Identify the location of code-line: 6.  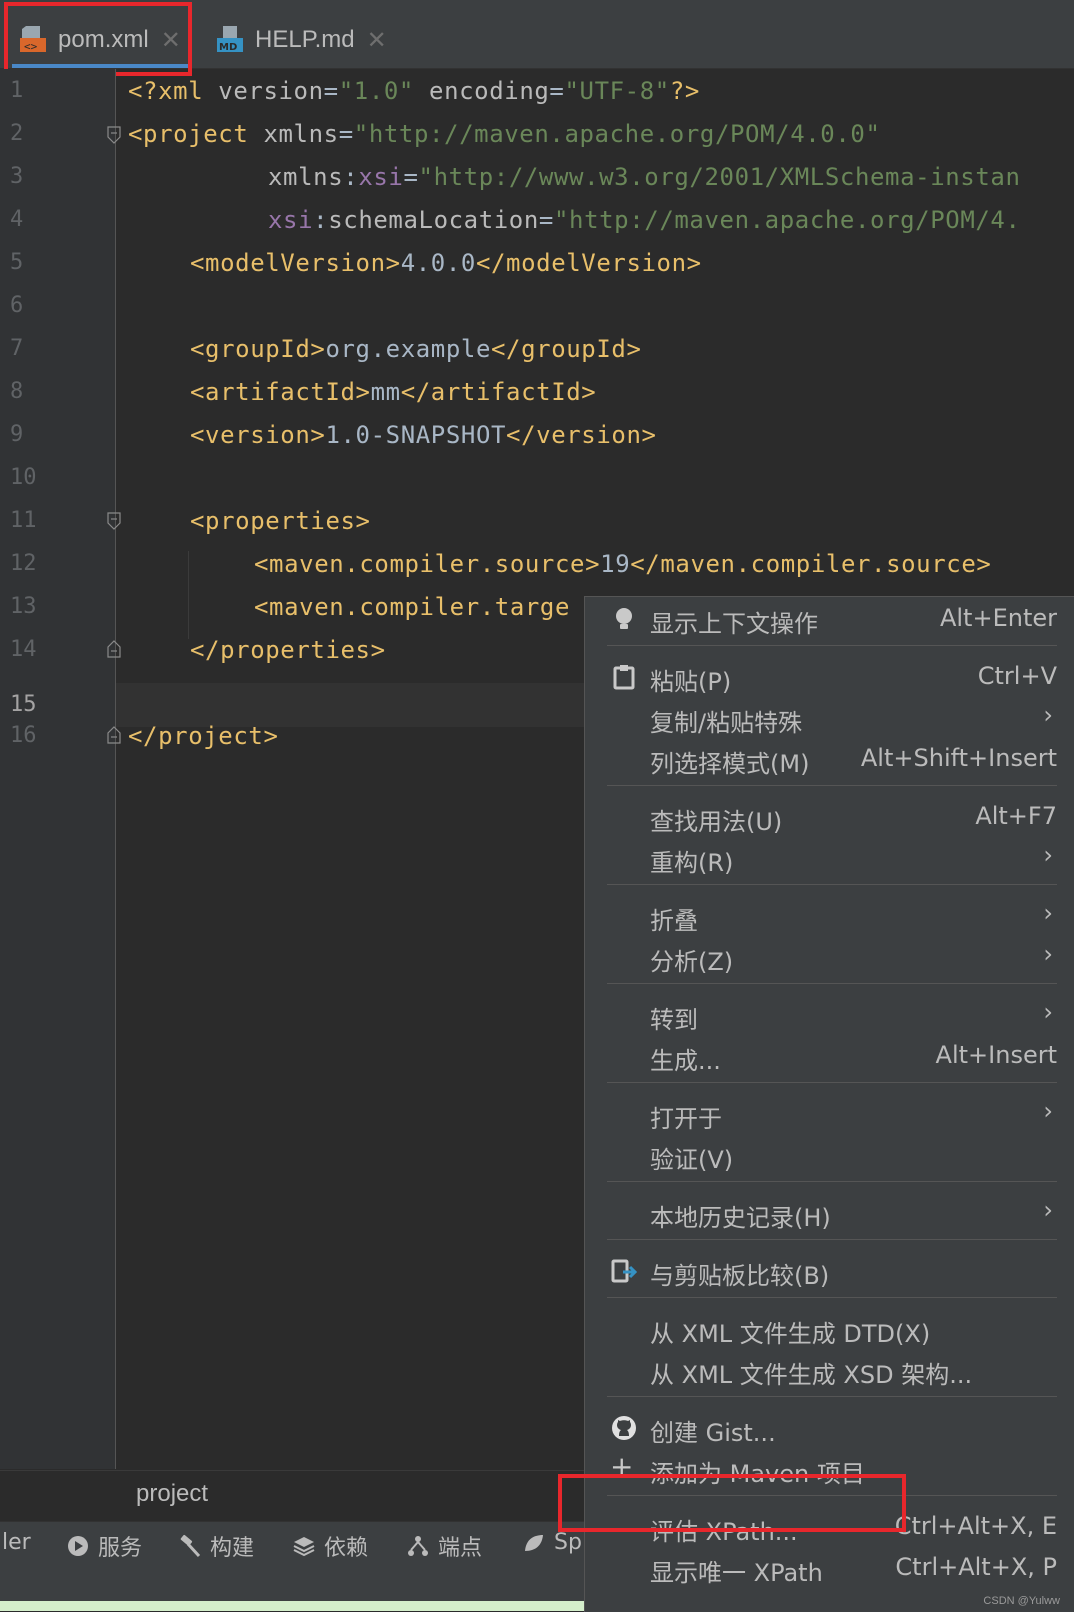
(537, 306).